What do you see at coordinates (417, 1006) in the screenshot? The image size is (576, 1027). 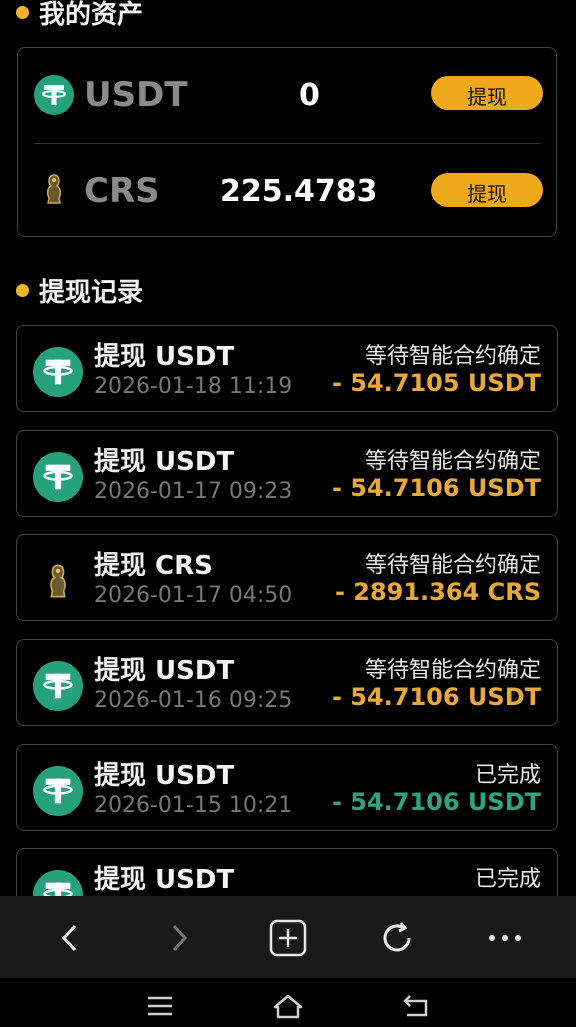 I see `return-icon` at bounding box center [417, 1006].